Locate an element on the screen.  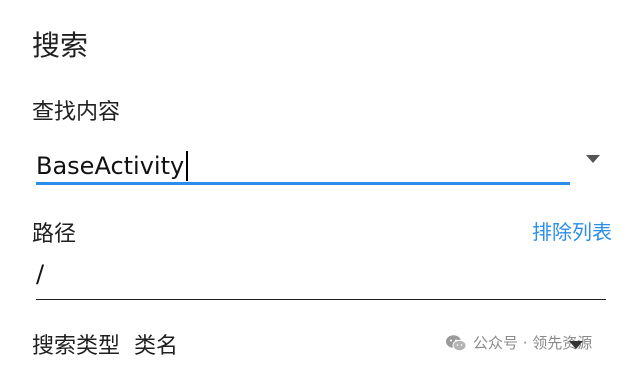
find-combobox: BaseActivity is located at coordinates (321, 163).